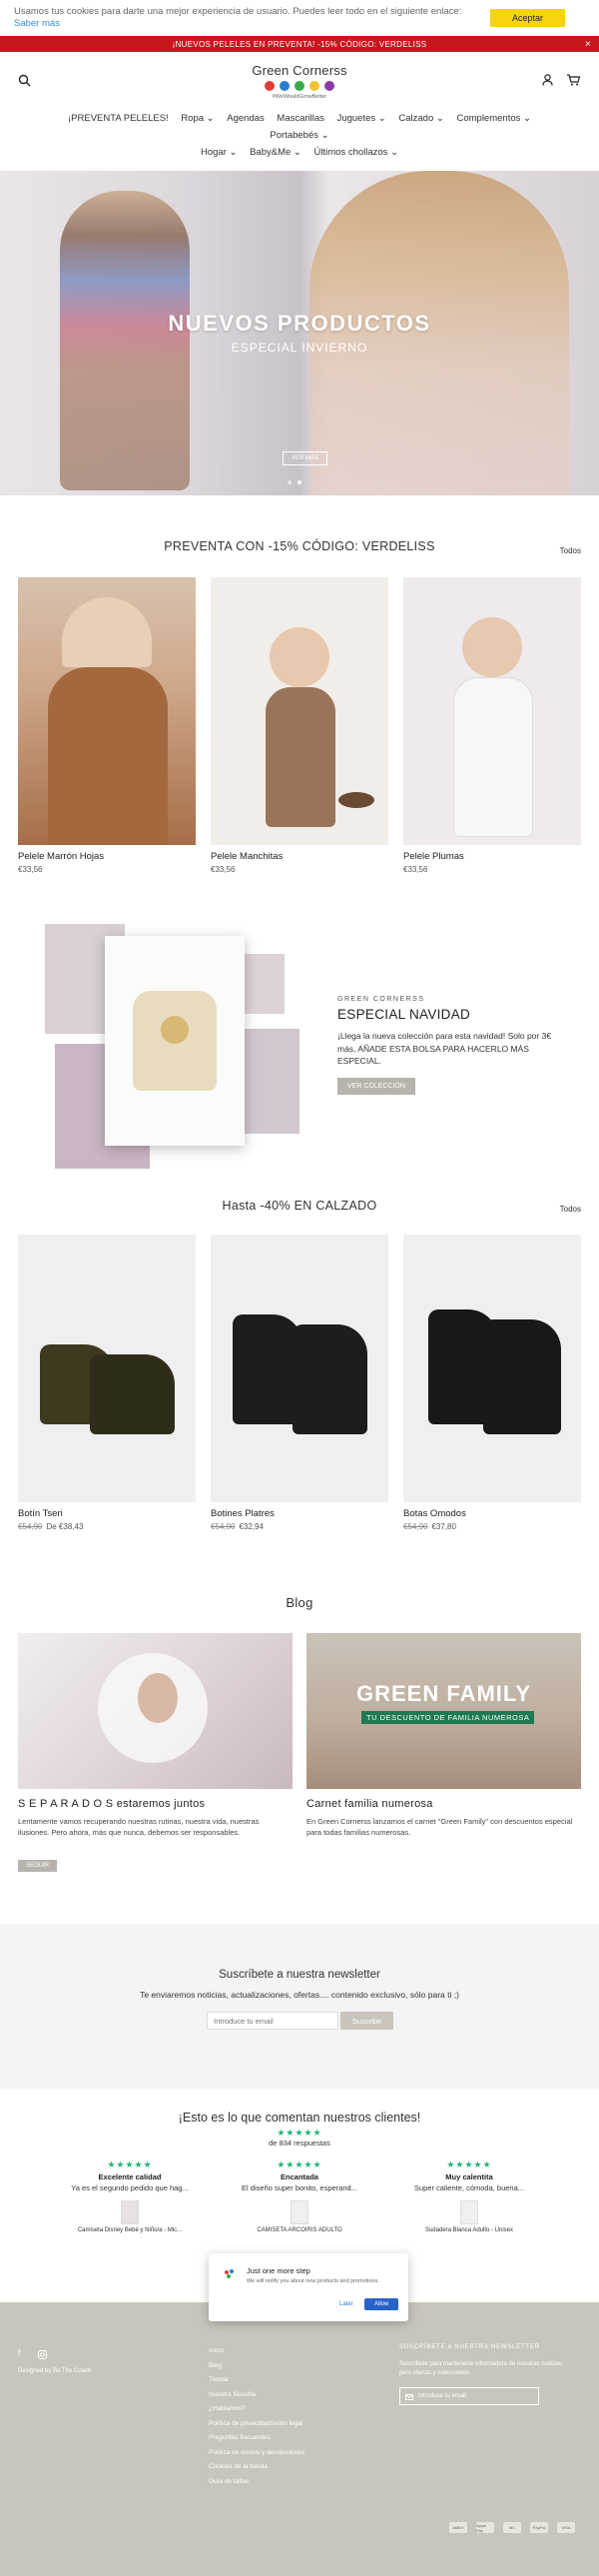 The height and width of the screenshot is (2576, 599). I want to click on logo: Green Cornerss #WeWouldGrowBetter, so click(299, 82).